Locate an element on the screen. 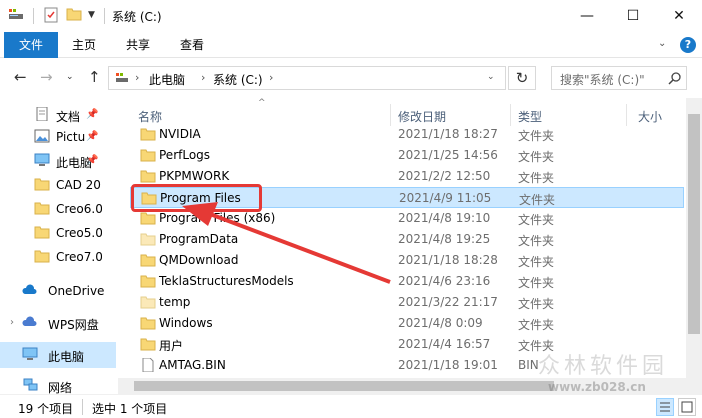 This screenshot has height=418, width=702. folder-hidden-icon is located at coordinates (148, 239).